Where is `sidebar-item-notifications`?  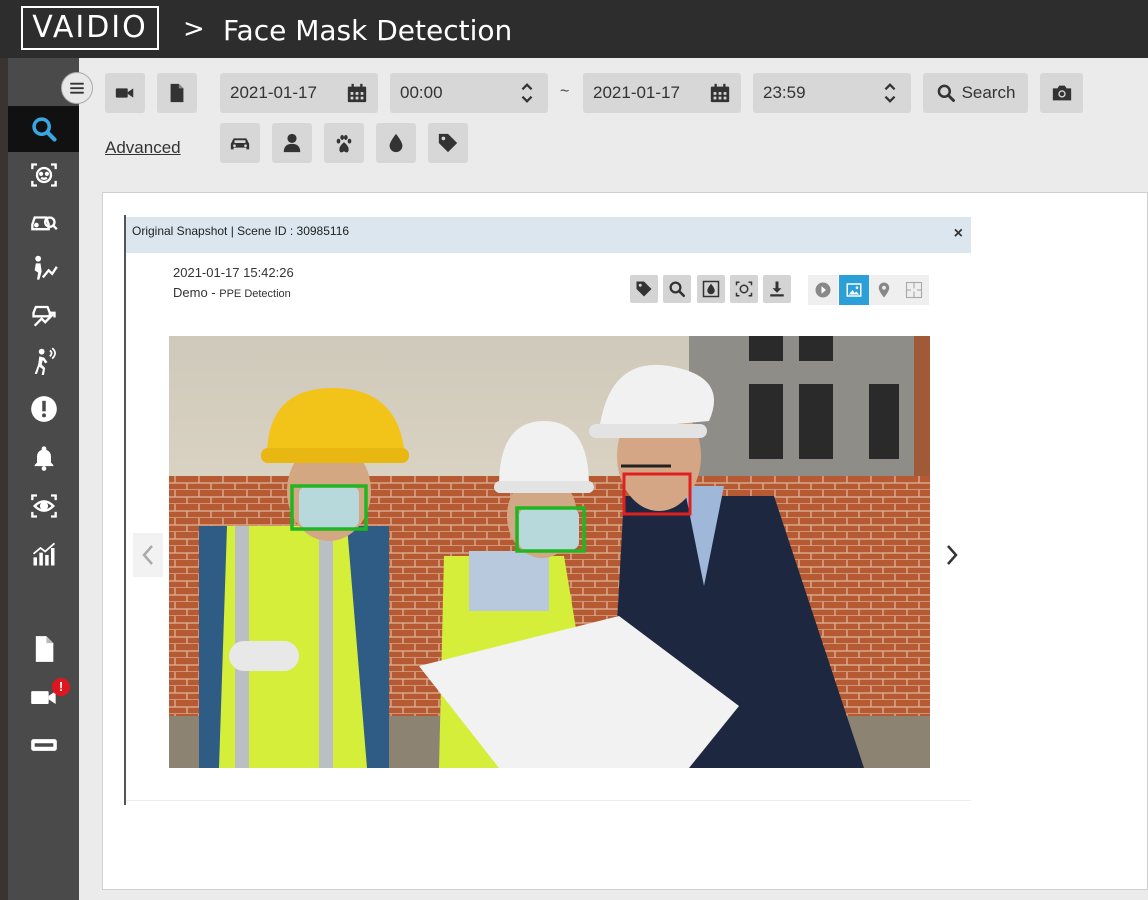 sidebar-item-notifications is located at coordinates (43, 458).